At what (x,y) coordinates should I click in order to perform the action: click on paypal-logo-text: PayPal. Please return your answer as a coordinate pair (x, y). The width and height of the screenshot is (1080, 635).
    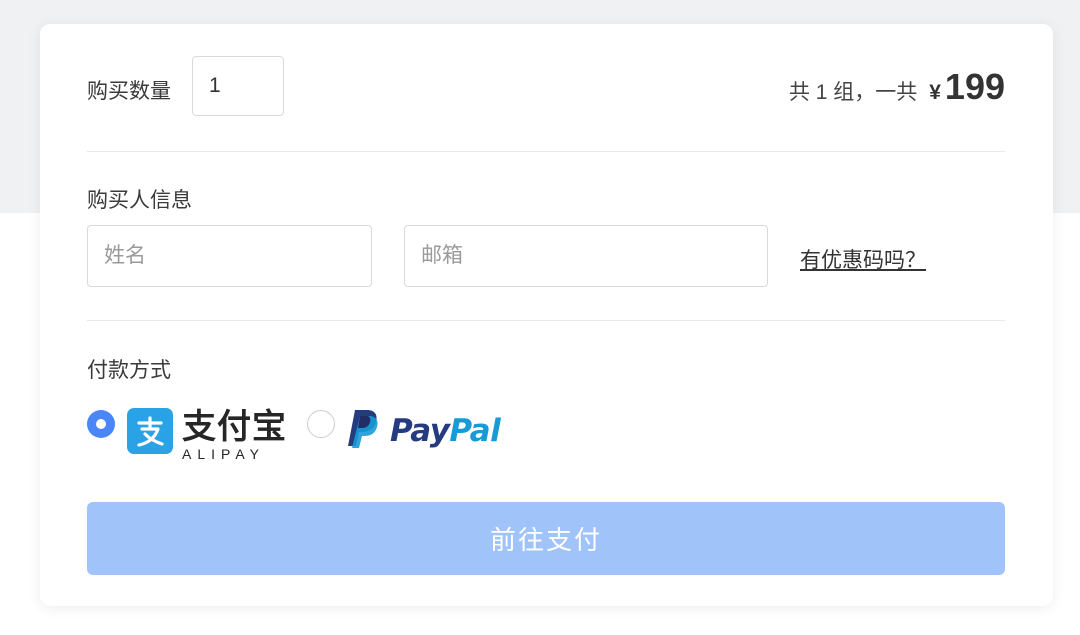
    Looking at the image, I should click on (445, 430).